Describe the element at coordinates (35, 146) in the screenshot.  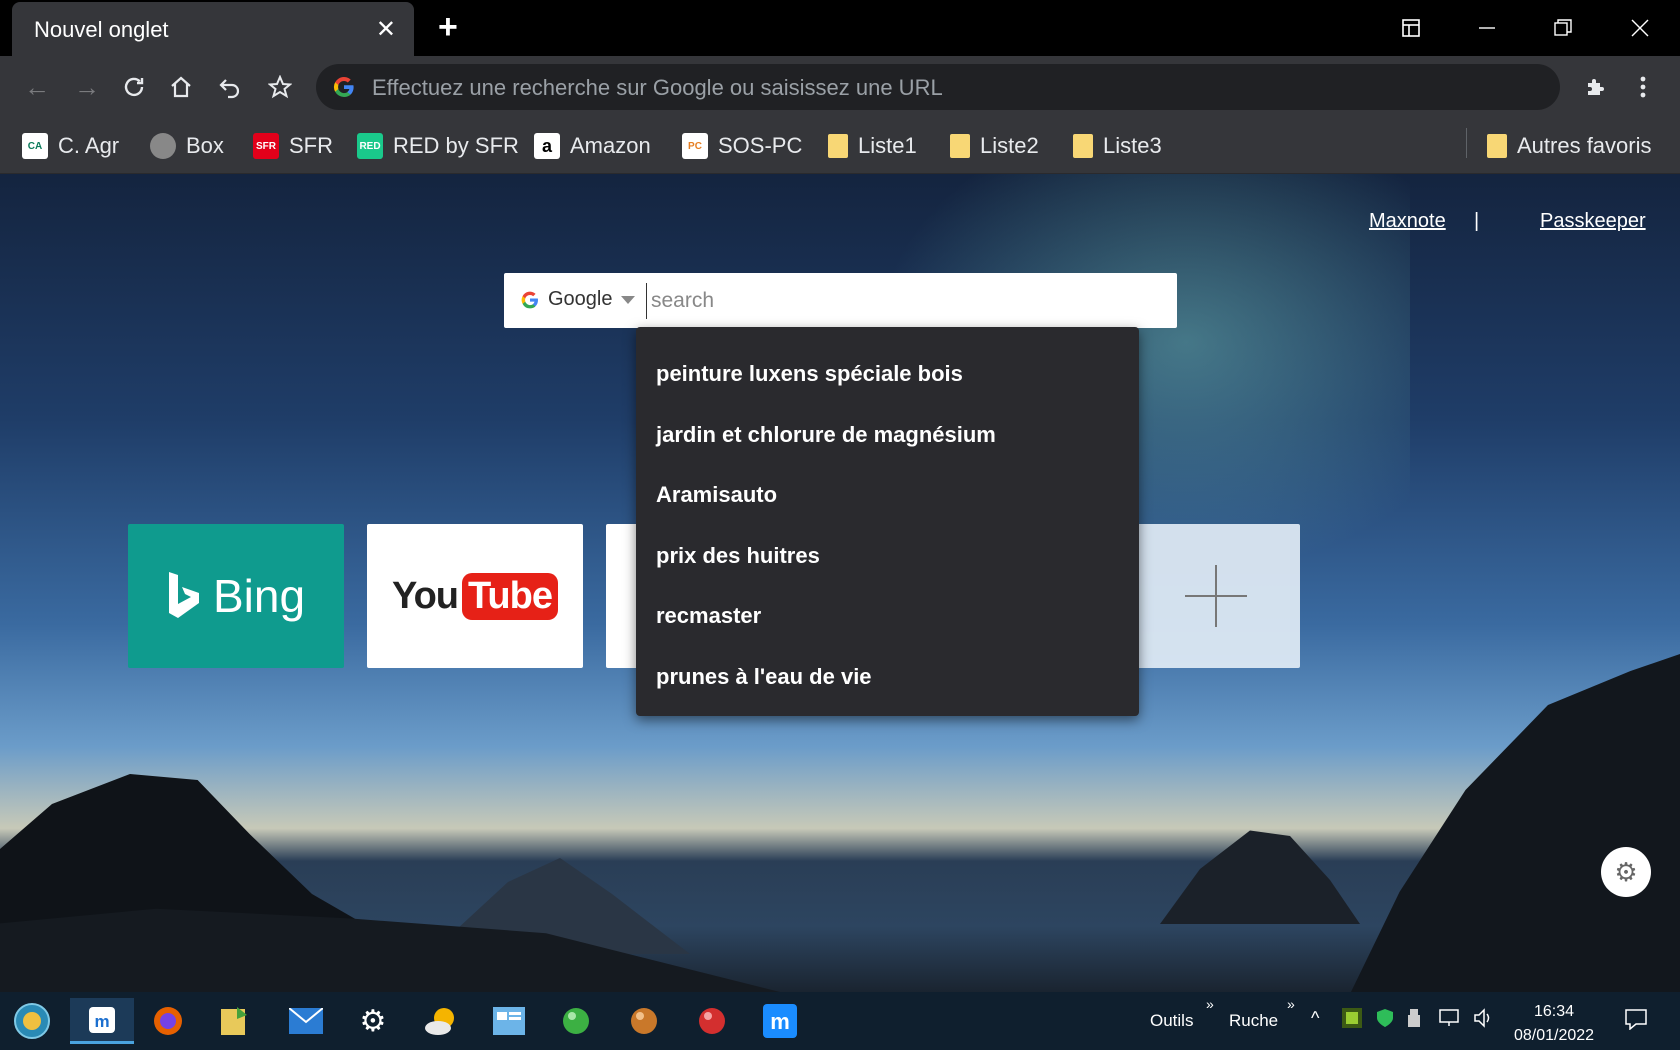
I see `credit-agricole-icon: CA` at that location.